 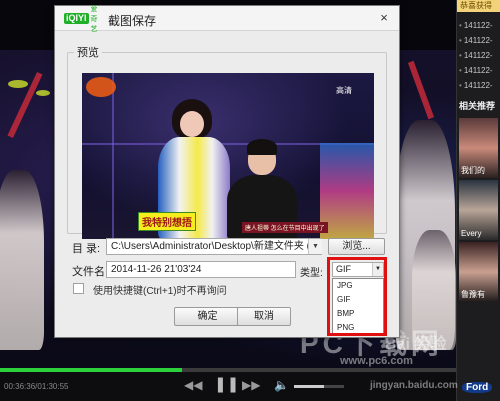 I want to click on related-thumb-label: 鲁豫有, so click(x=473, y=294).